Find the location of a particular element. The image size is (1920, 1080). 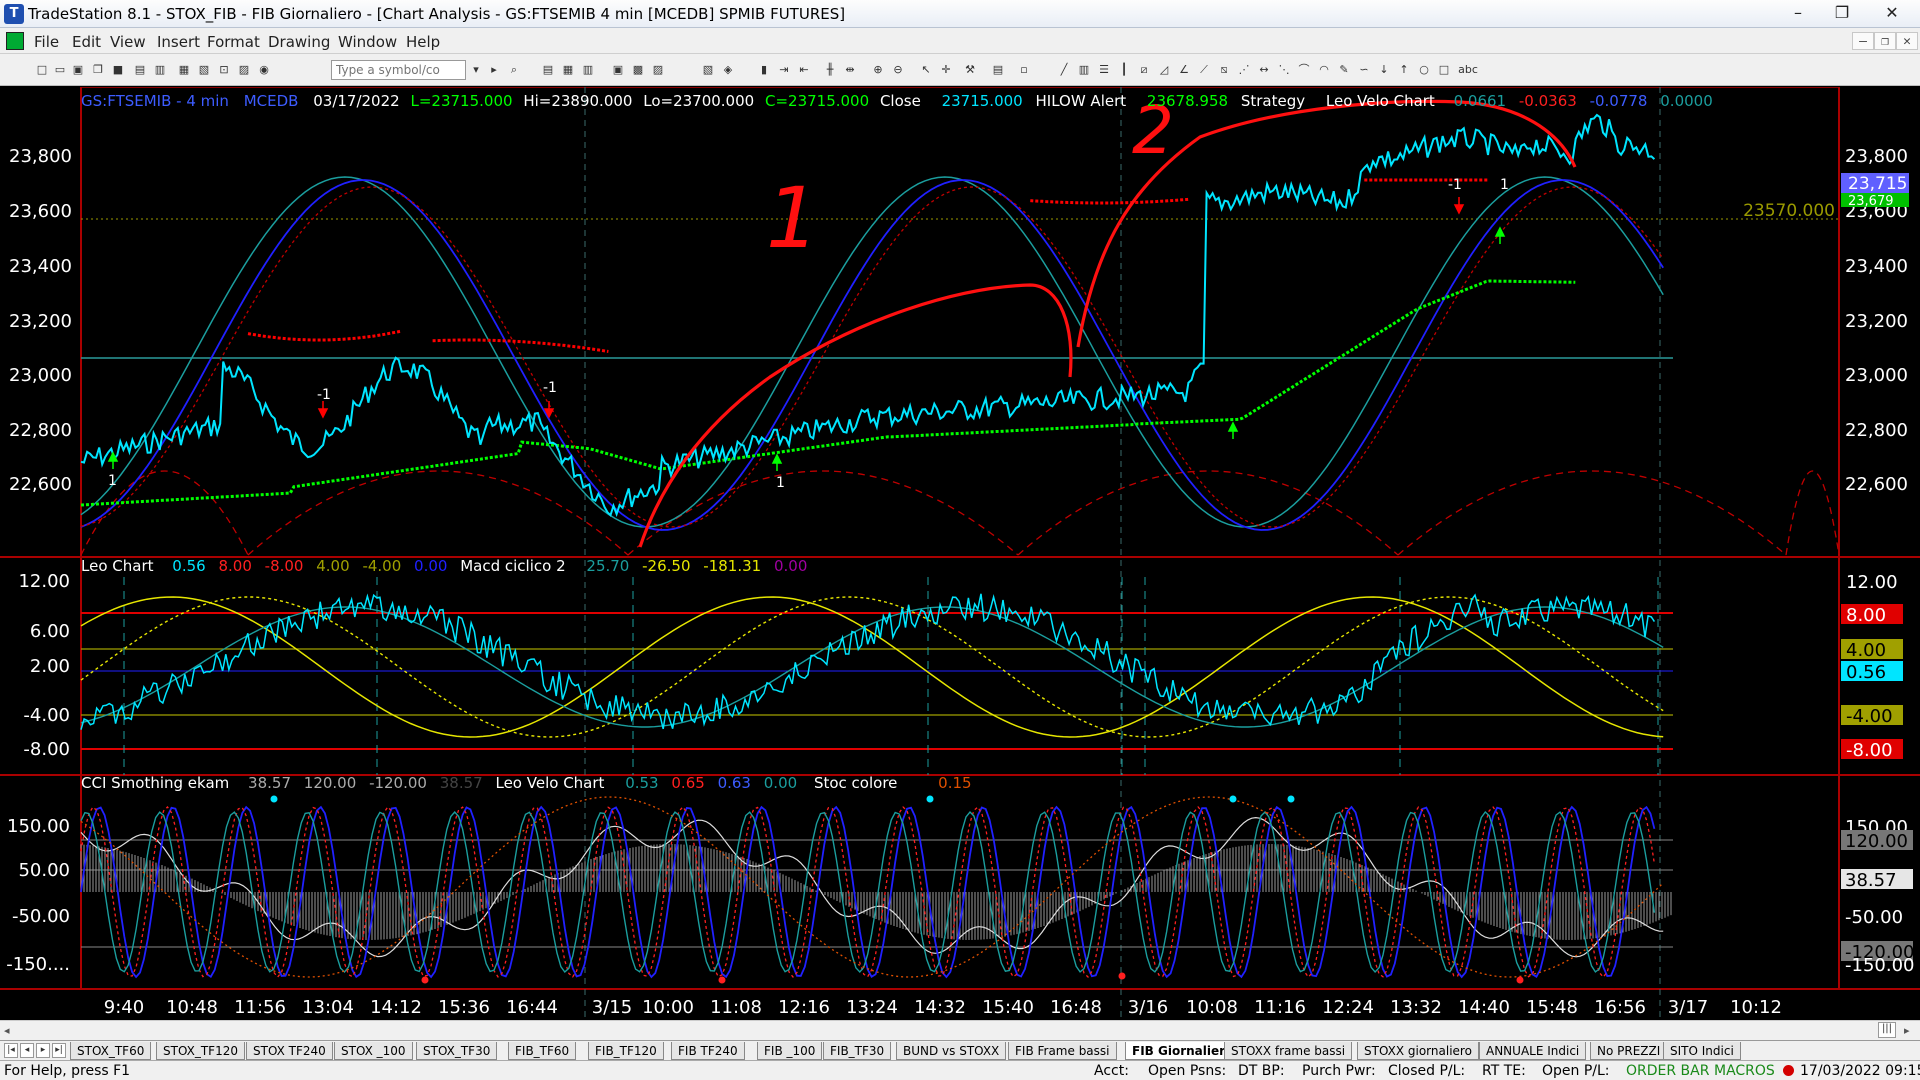

insert-icon: ▤ is located at coordinates (998, 70).